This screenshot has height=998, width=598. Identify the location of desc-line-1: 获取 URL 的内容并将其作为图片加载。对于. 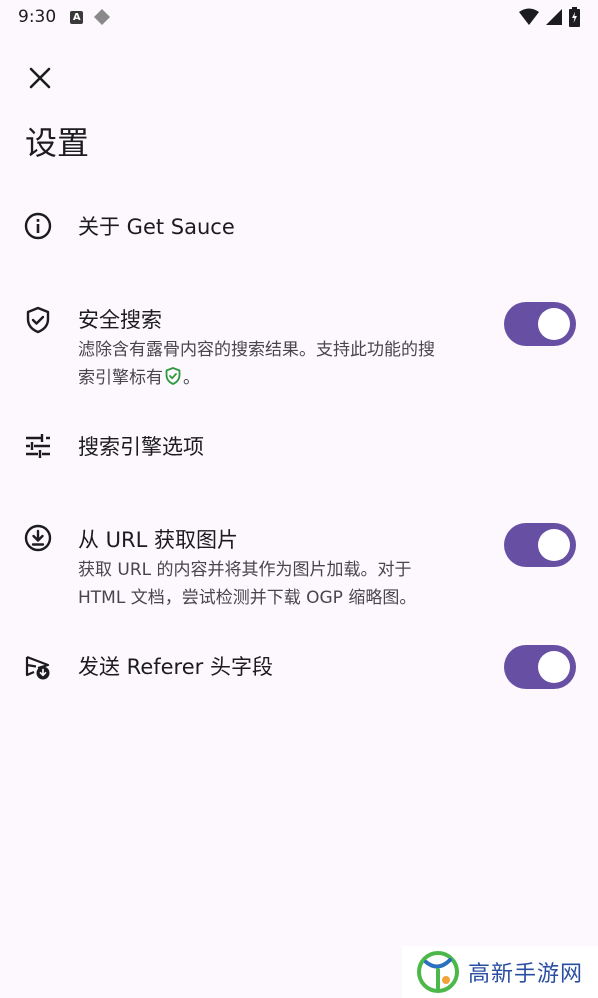
(245, 570).